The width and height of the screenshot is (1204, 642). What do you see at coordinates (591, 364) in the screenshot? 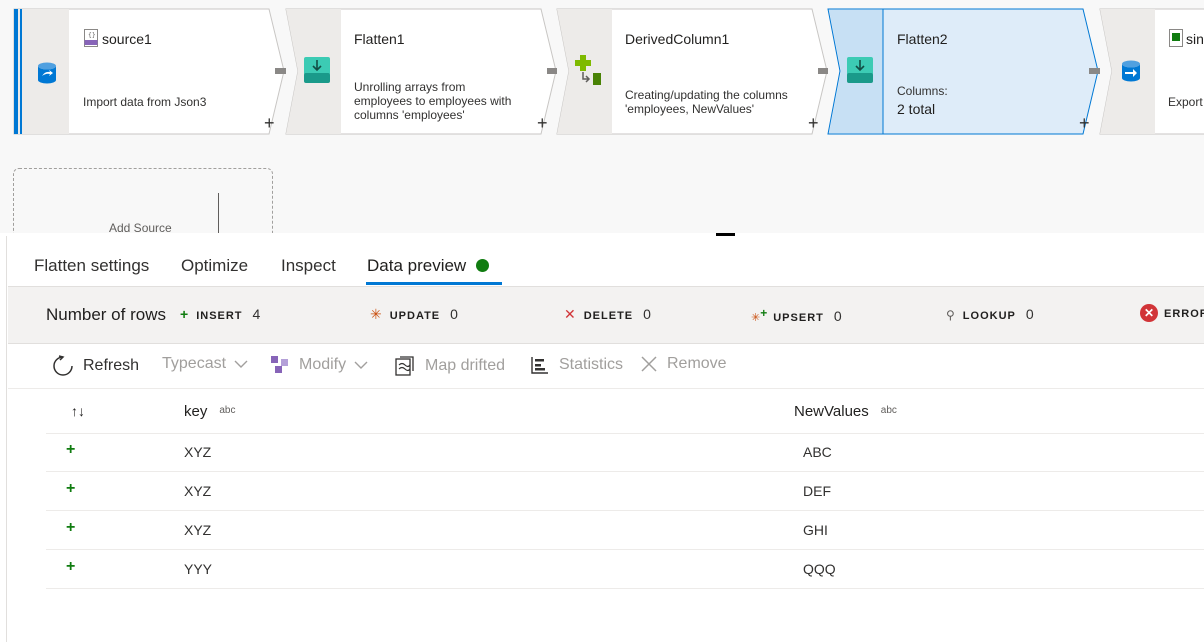
I see `statistics-label: Statistics` at bounding box center [591, 364].